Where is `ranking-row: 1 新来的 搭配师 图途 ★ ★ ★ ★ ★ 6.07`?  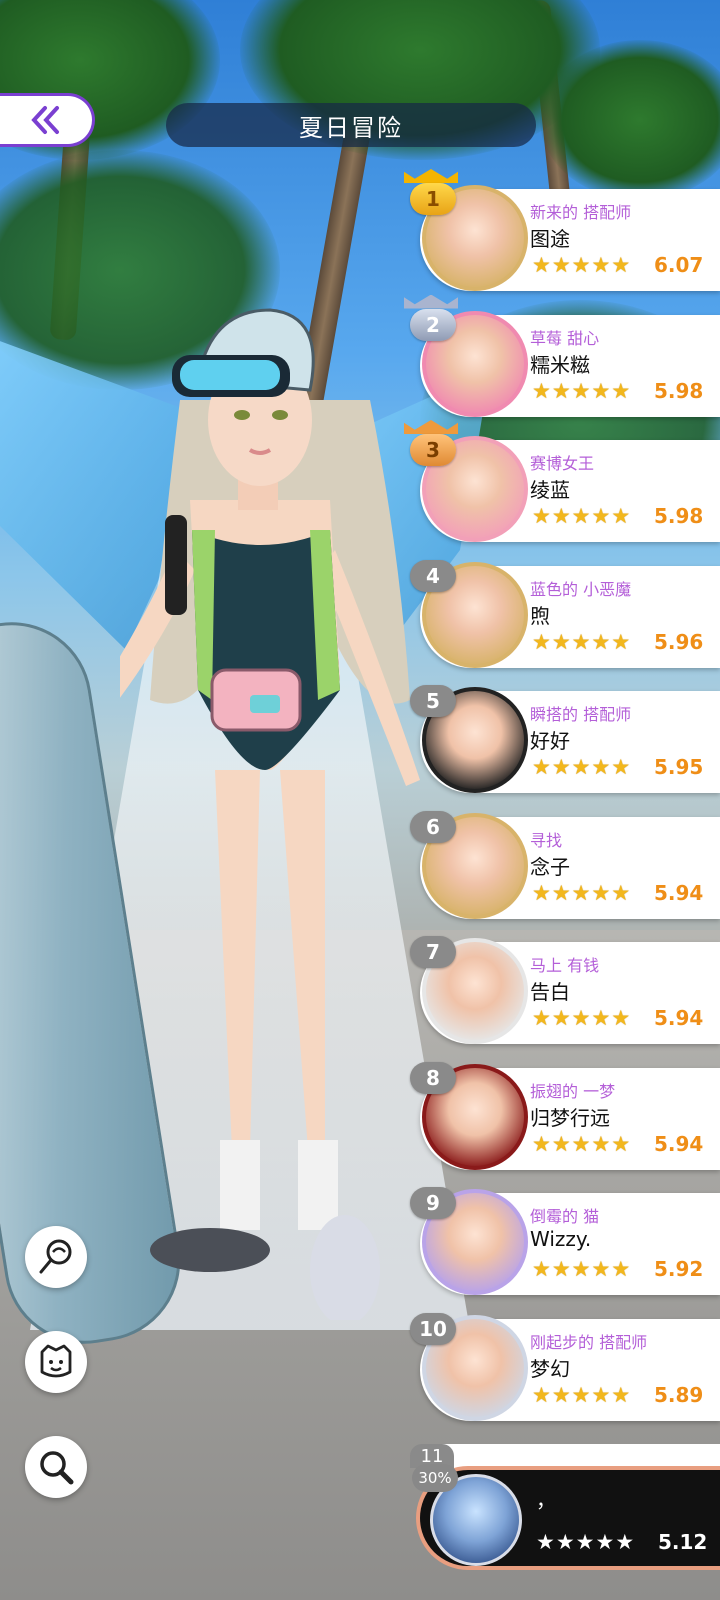 ranking-row: 1 新来的 搭配师 图途 ★ ★ ★ ★ ★ 6.07 is located at coordinates (562, 232).